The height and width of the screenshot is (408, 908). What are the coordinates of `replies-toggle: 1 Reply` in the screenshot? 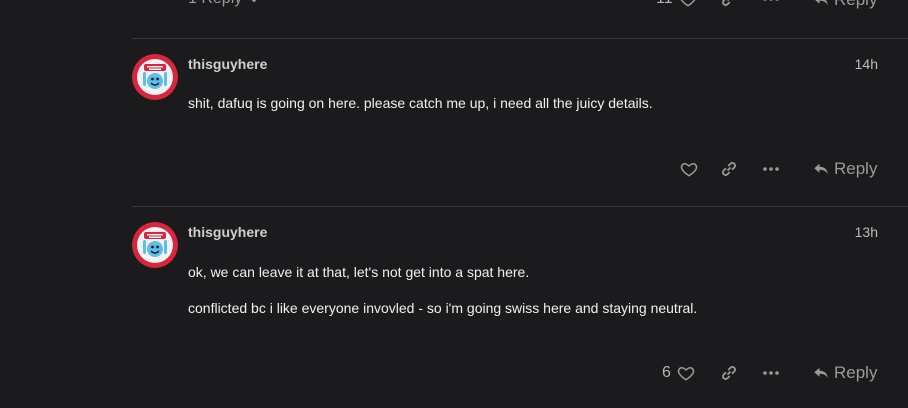 It's located at (224, 4).